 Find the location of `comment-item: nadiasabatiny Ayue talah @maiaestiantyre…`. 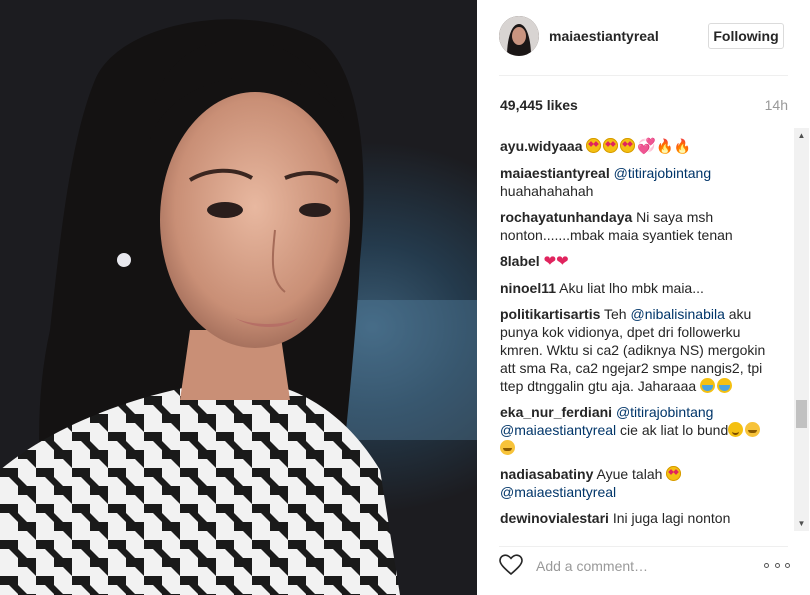

comment-item: nadiasabatiny Ayue talah @maiaestiantyre… is located at coordinates (636, 483).